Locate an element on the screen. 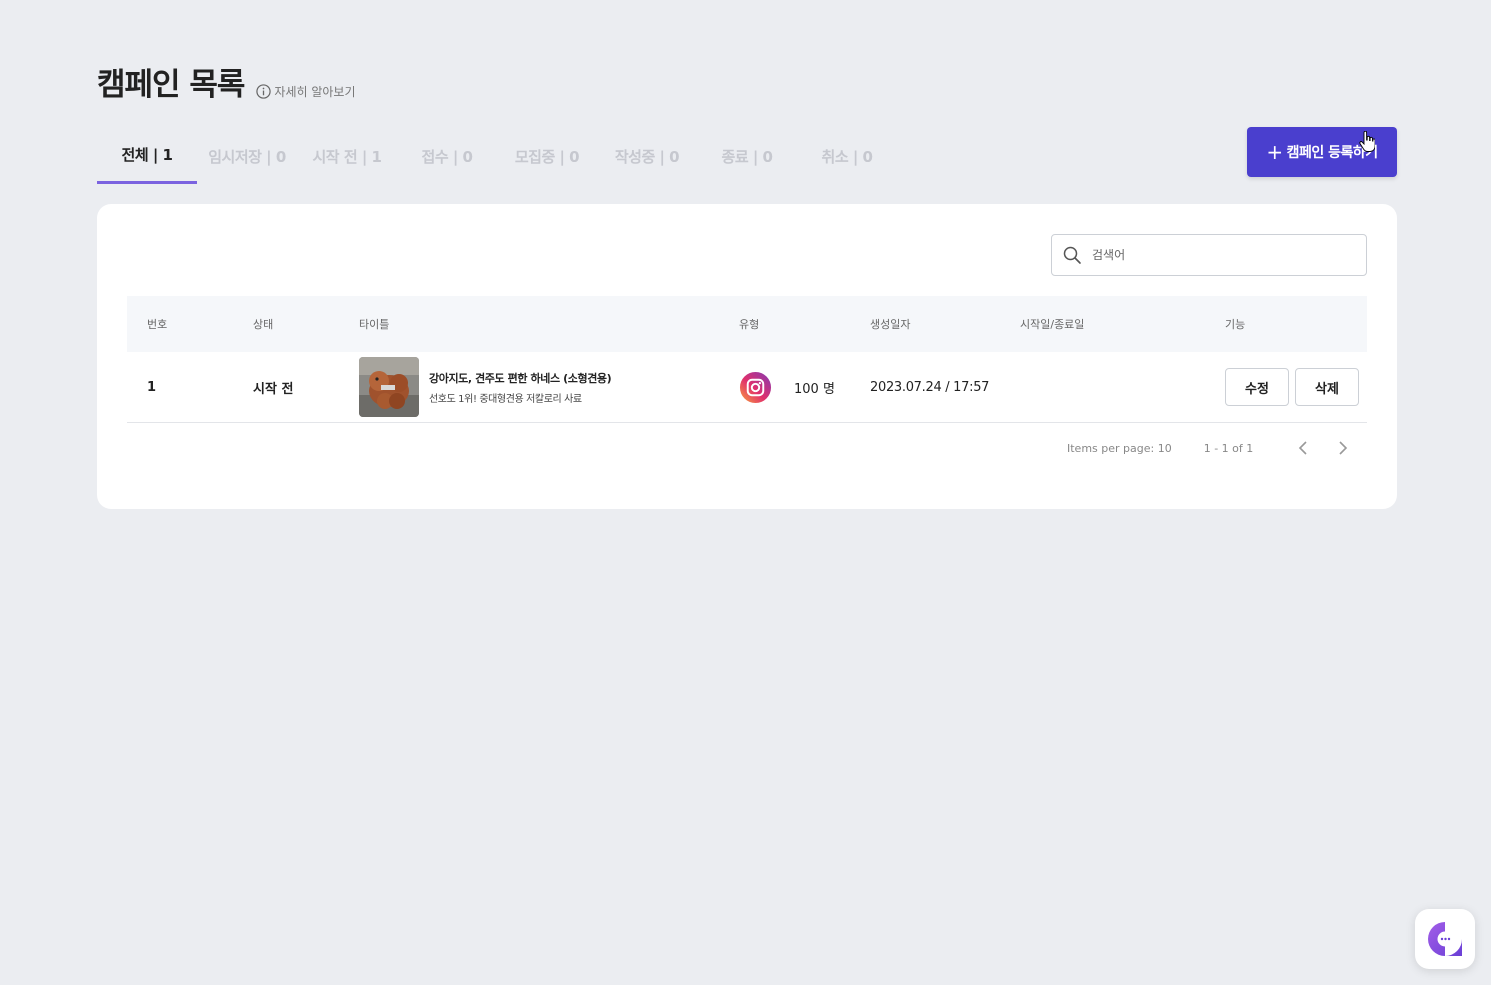 This screenshot has height=985, width=1491. header-actions: 기능 is located at coordinates (1235, 324).